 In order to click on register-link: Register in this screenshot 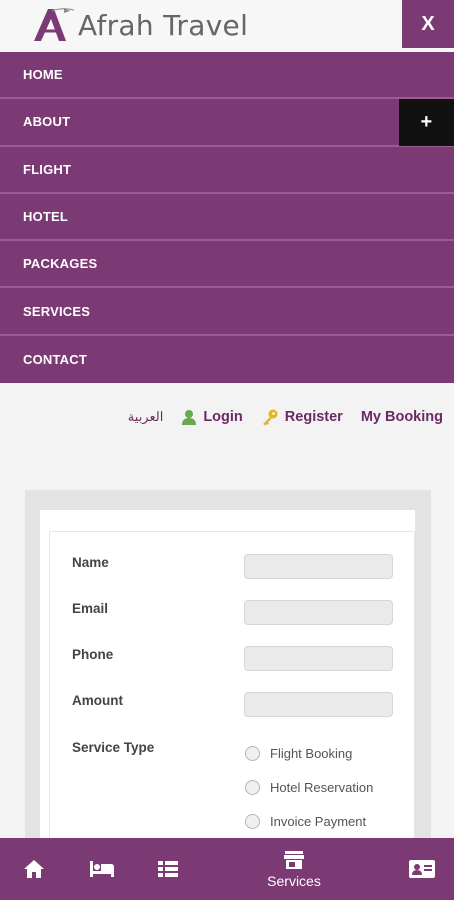, I will do `click(302, 417)`.